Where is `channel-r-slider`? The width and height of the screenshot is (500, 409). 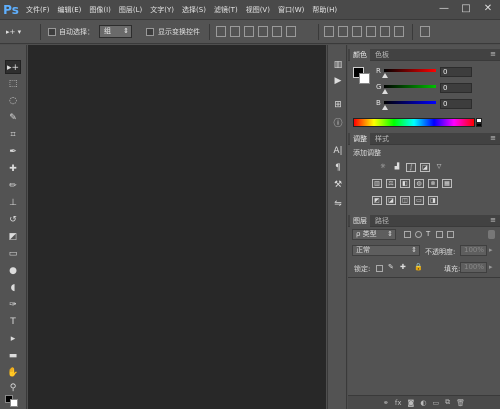 channel-r-slider is located at coordinates (410, 70).